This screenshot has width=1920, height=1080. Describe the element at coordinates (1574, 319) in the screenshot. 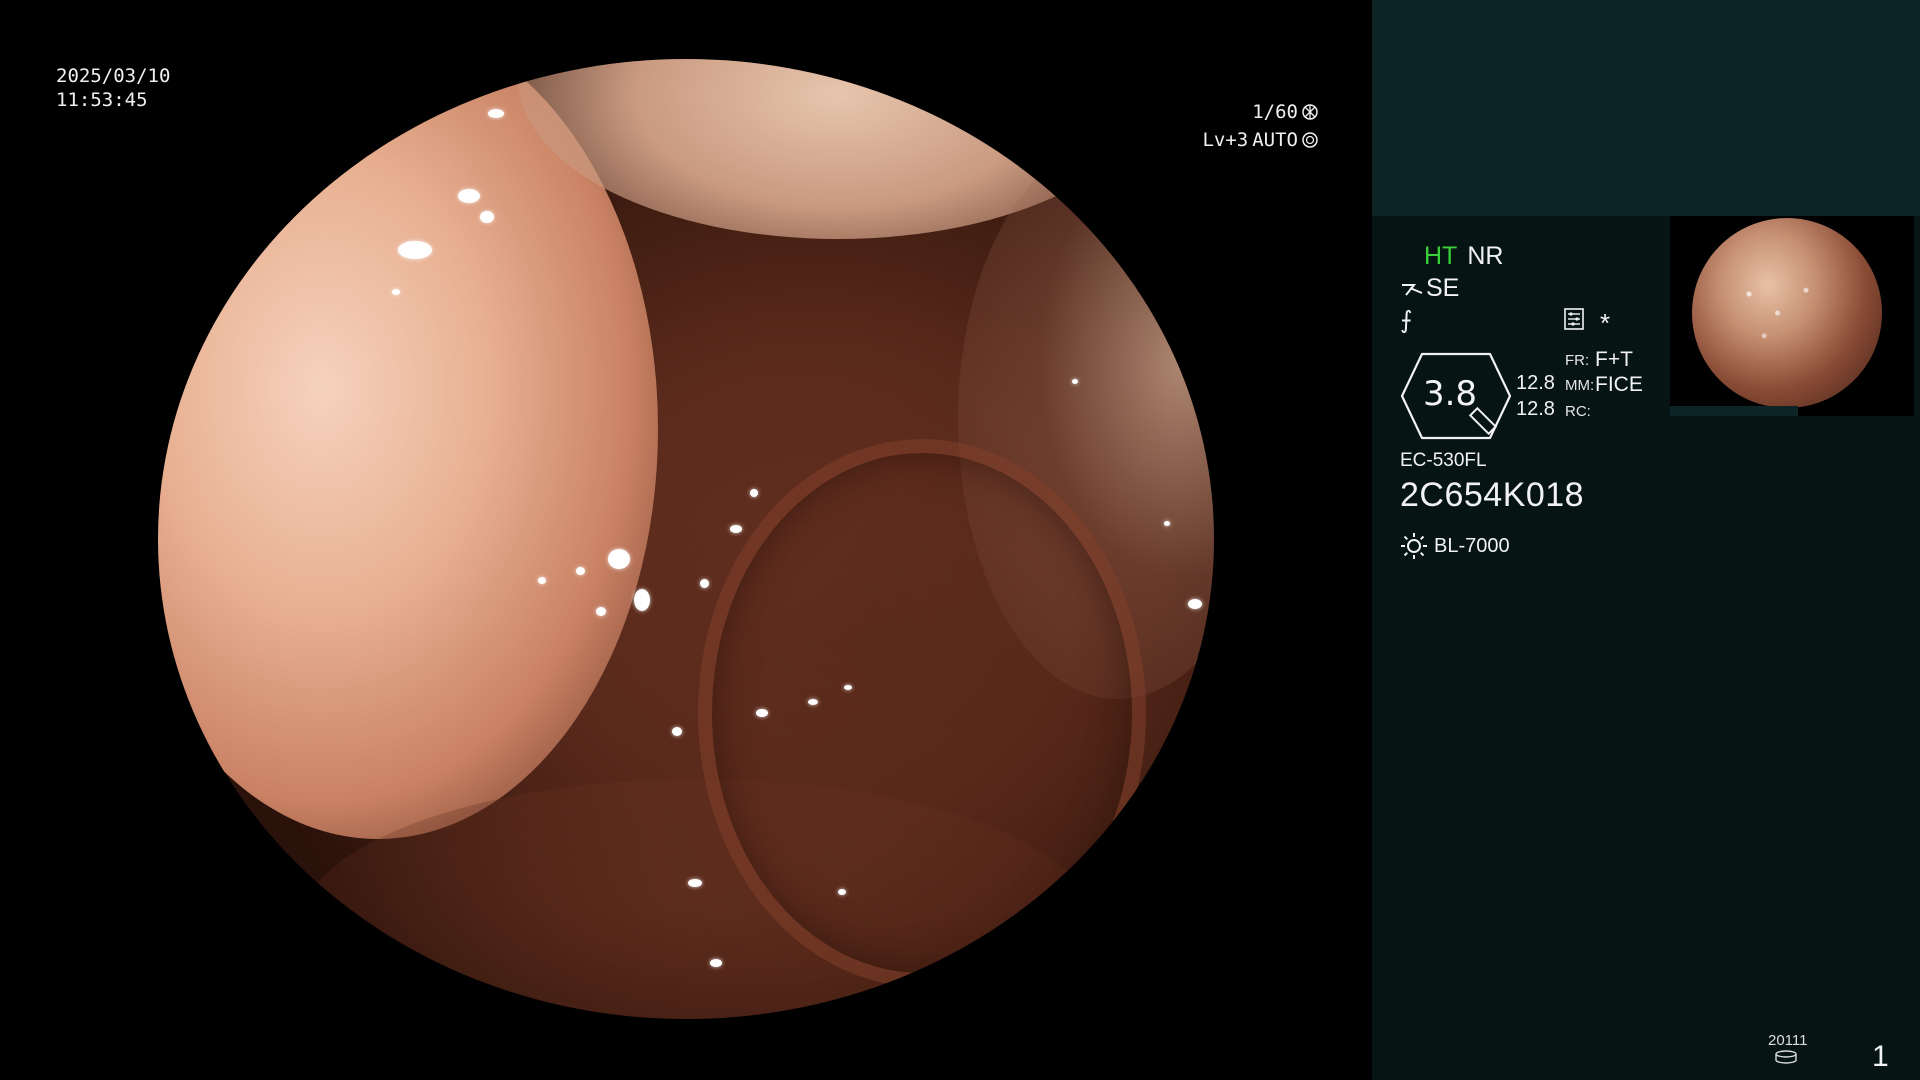

I see `settings-list-icon` at that location.